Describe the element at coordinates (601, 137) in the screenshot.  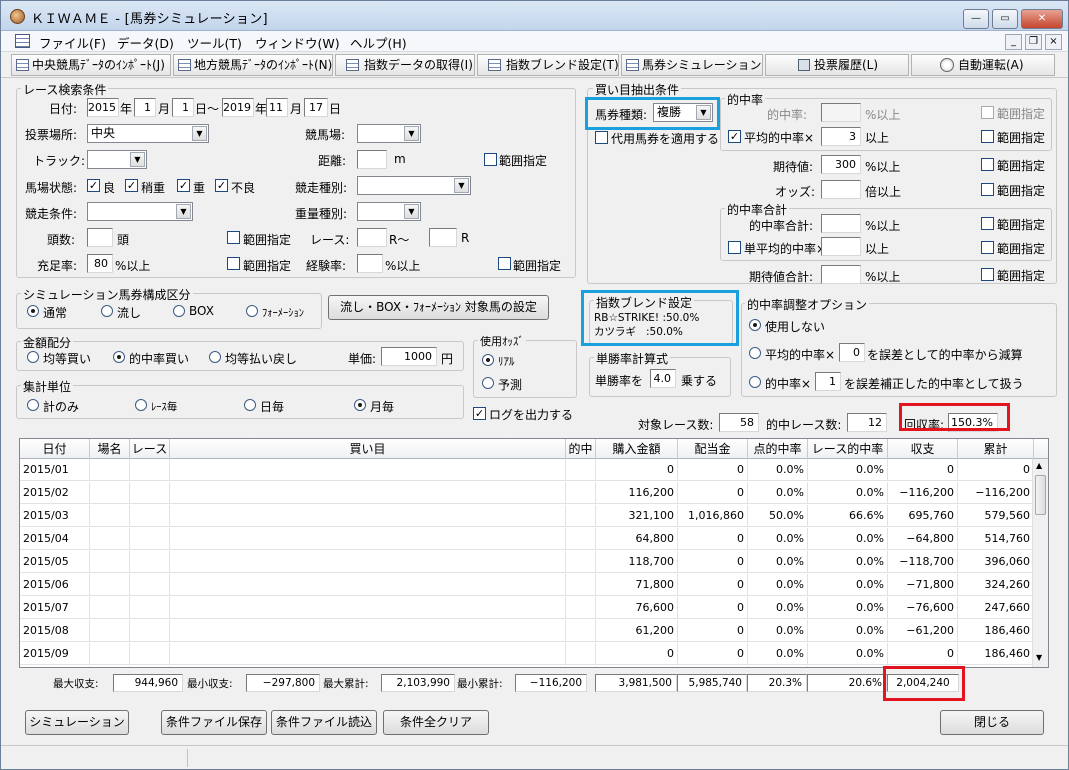
I see `substitute-ticket-checkbox` at that location.